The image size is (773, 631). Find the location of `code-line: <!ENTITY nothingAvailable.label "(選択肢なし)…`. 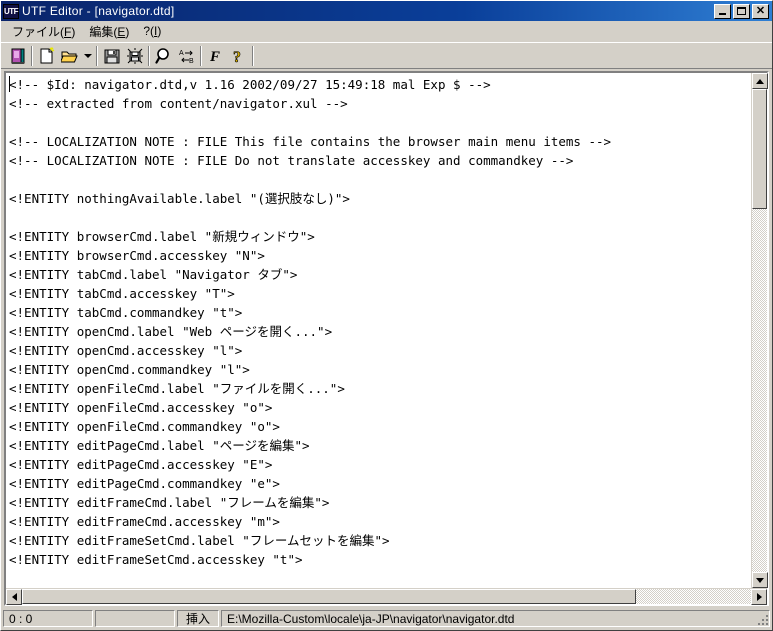

code-line: <!ENTITY nothingAvailable.label "(選択肢なし)… is located at coordinates (179, 198).